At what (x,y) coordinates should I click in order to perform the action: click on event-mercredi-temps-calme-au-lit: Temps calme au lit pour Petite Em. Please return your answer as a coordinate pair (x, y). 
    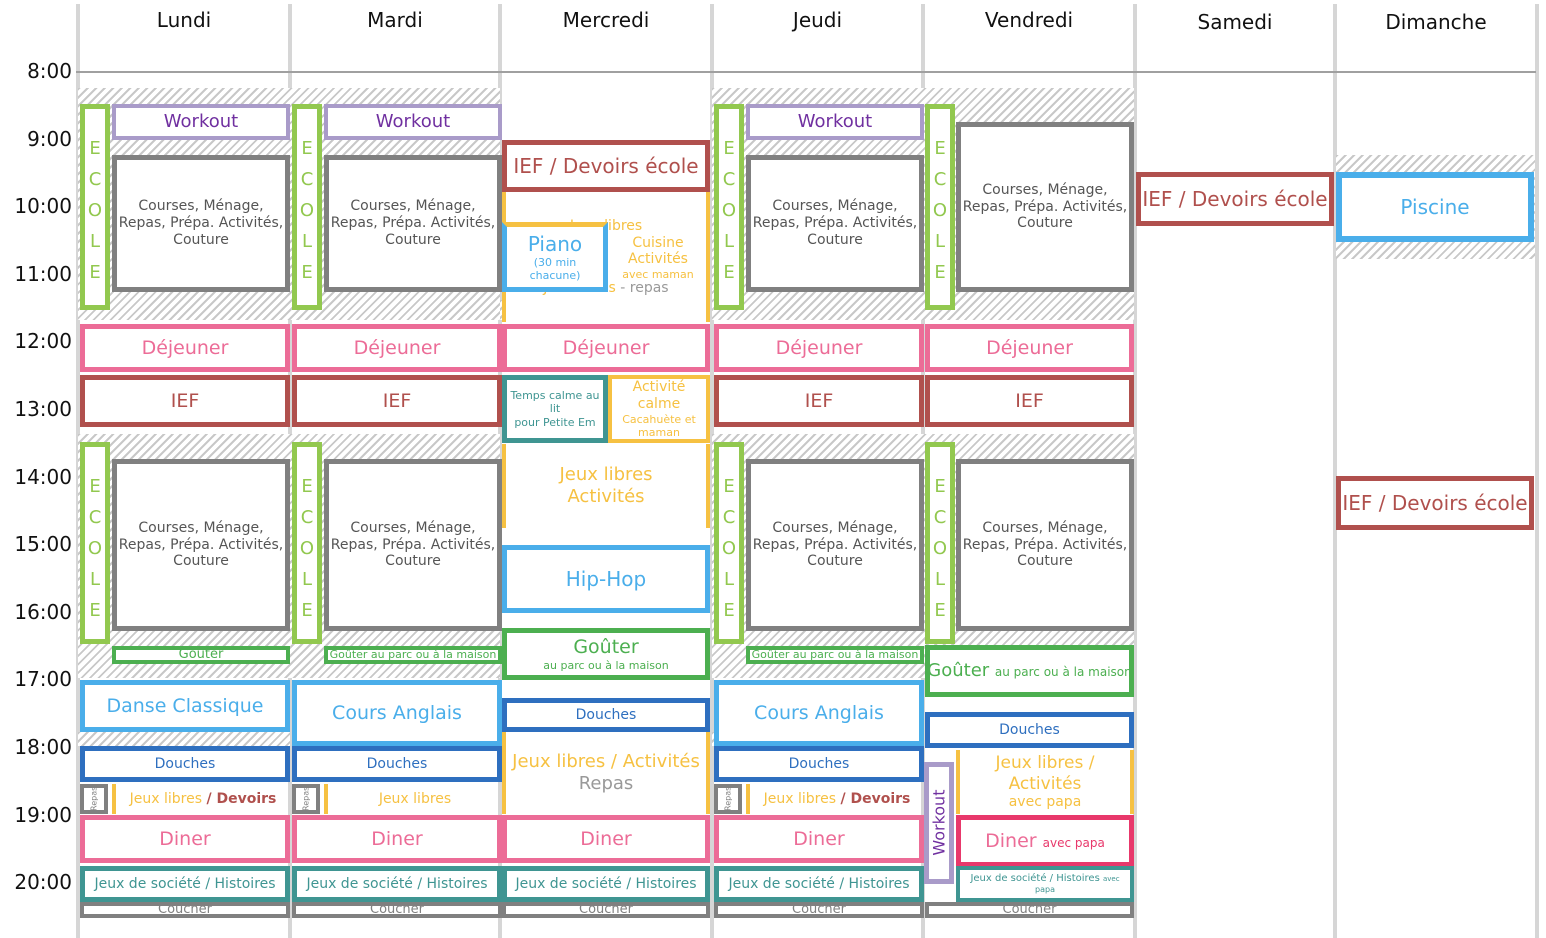
    Looking at the image, I should click on (555, 409).